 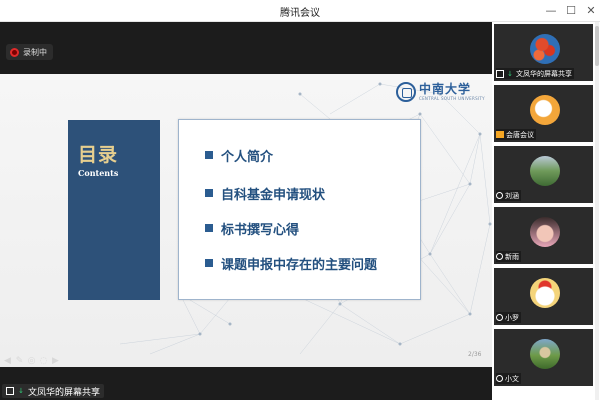 I want to click on toc-item-text: 自科基金申请现状, so click(x=273, y=195).